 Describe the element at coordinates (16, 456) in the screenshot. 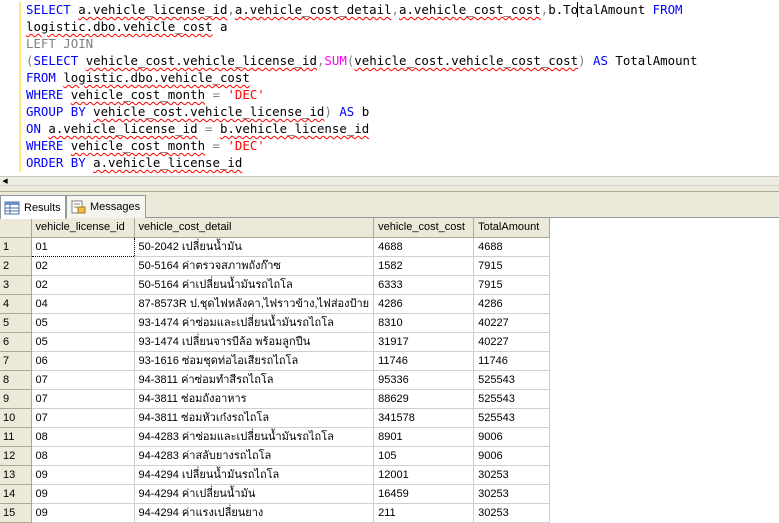

I see `row-number: 12` at that location.